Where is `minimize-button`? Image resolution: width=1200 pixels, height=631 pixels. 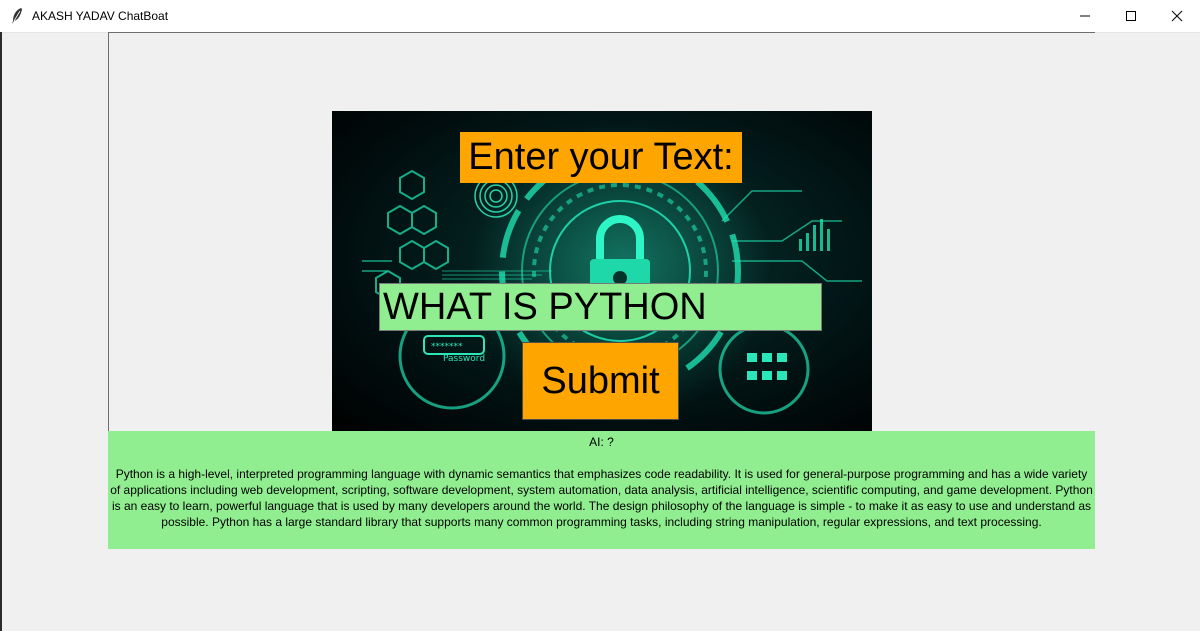
minimize-button is located at coordinates (1085, 16).